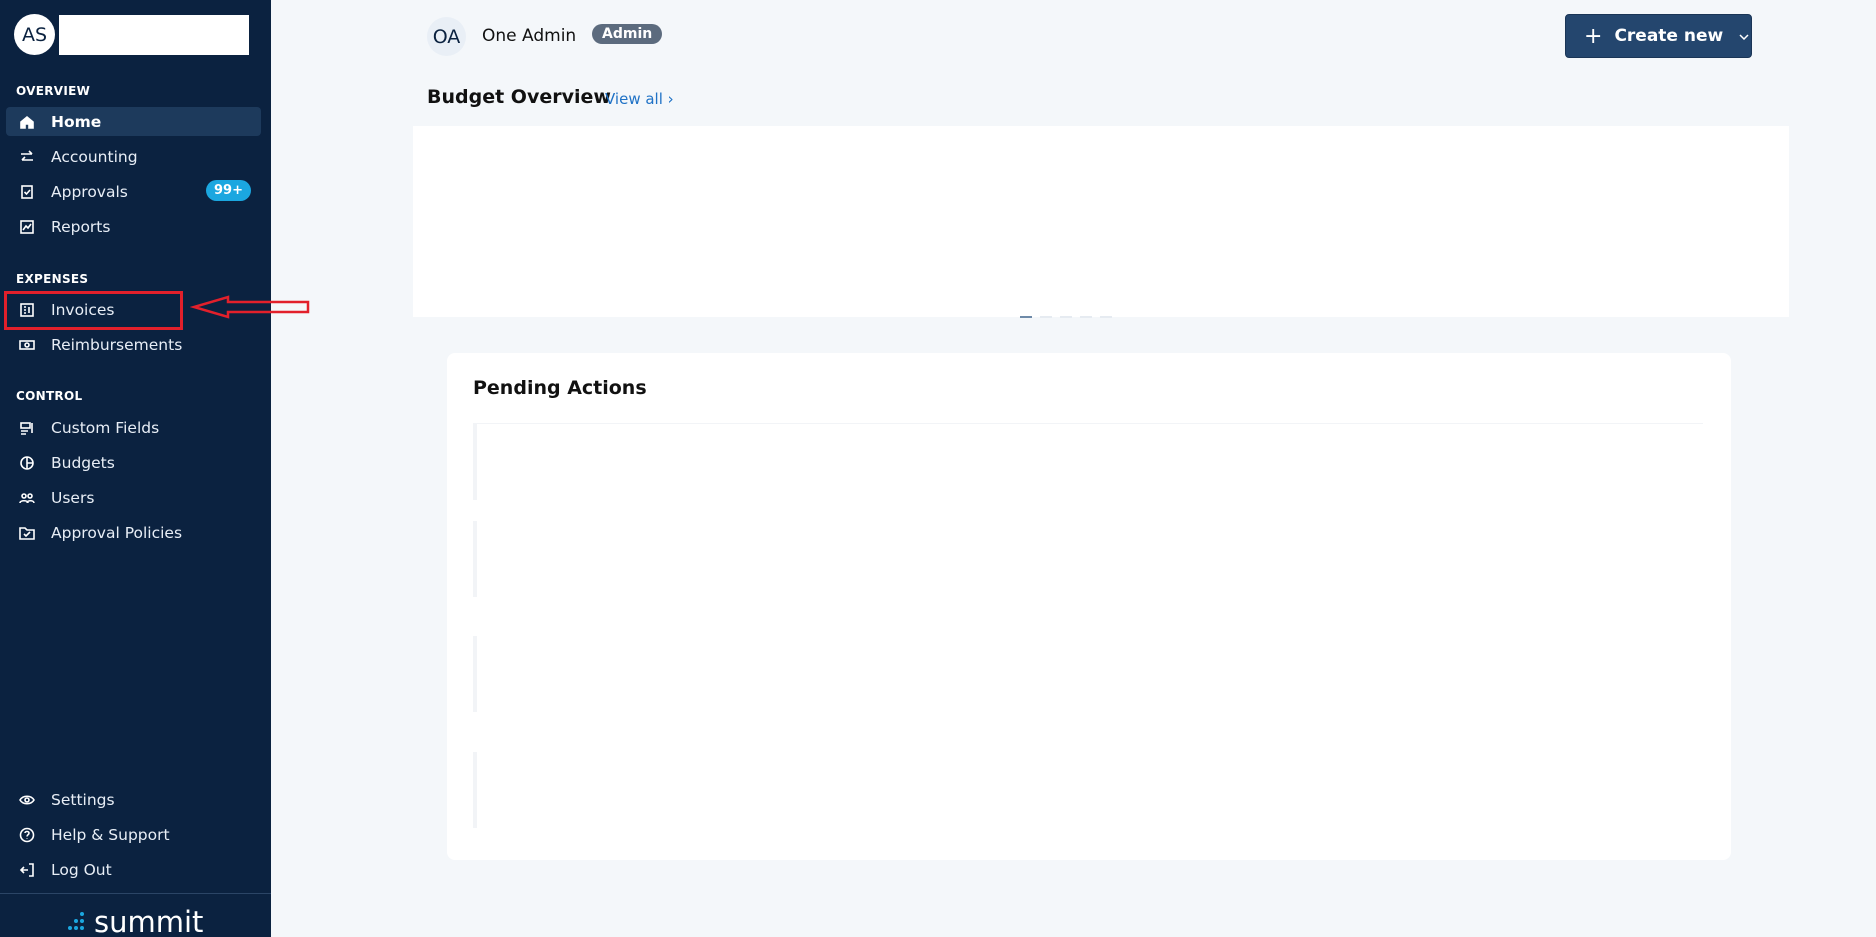 This screenshot has height=937, width=1876. I want to click on logout-icon, so click(27, 870).